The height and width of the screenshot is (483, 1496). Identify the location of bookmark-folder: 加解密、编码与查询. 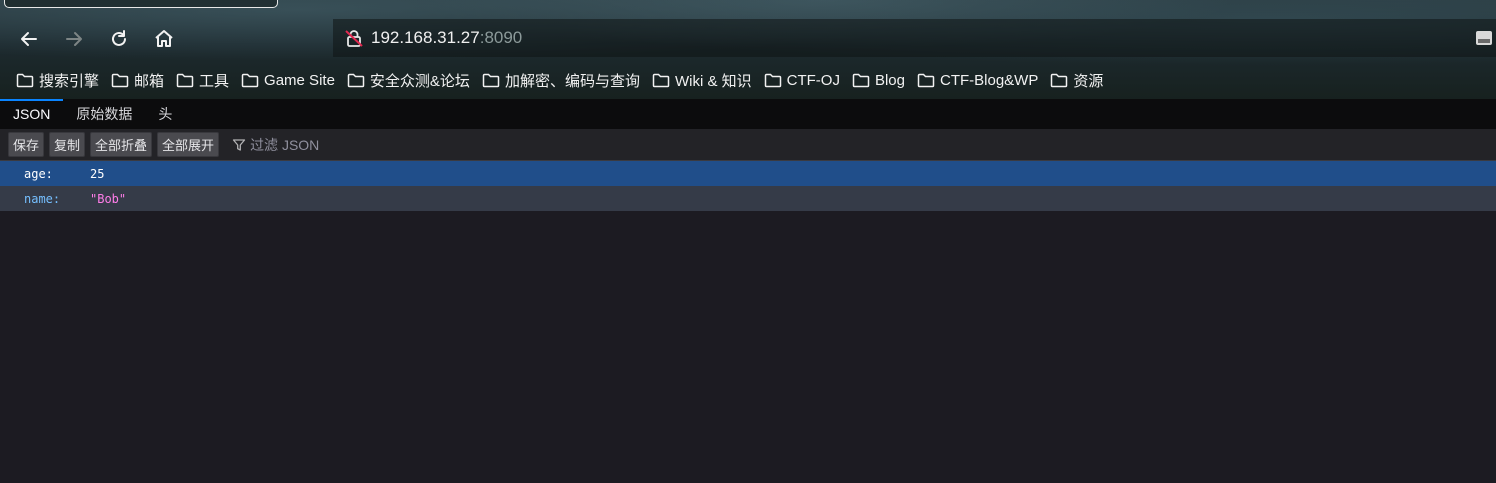
(562, 80).